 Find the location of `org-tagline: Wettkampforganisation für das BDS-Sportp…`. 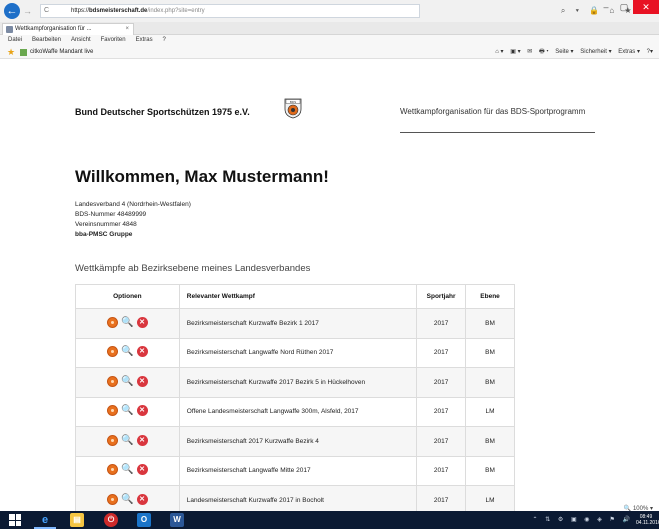

org-tagline: Wettkampforganisation für das BDS-Sportp… is located at coordinates (493, 111).